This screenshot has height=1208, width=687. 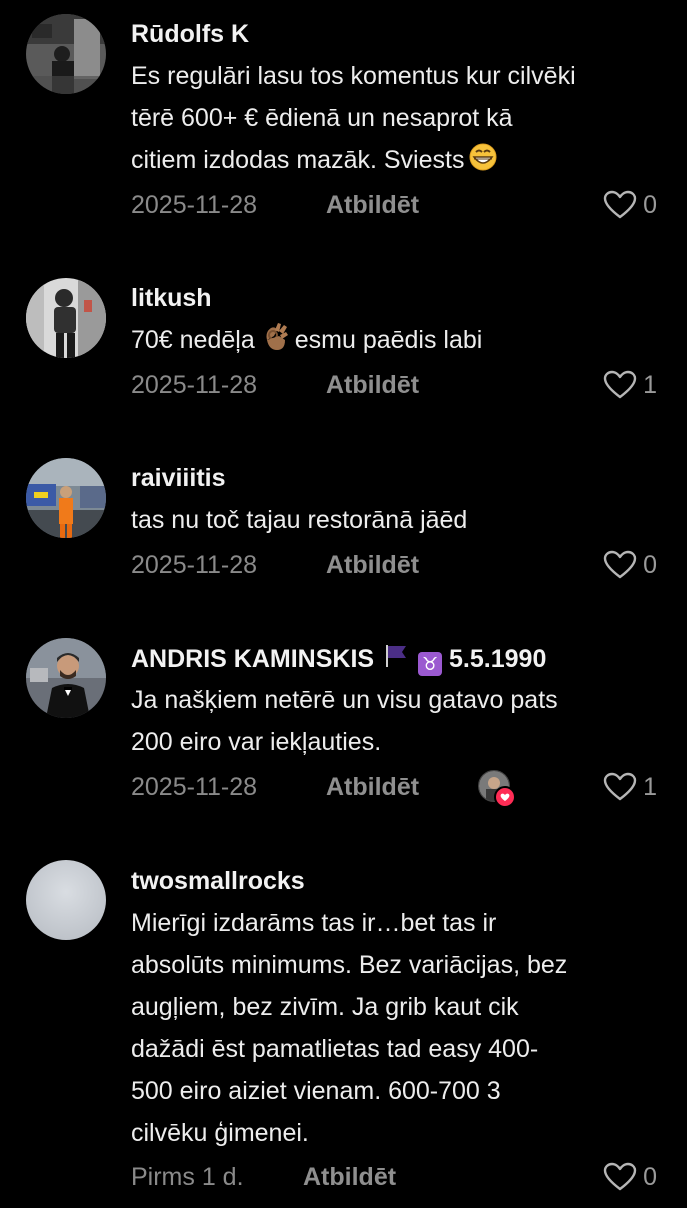 I want to click on username: twosmallrocks, so click(x=218, y=881).